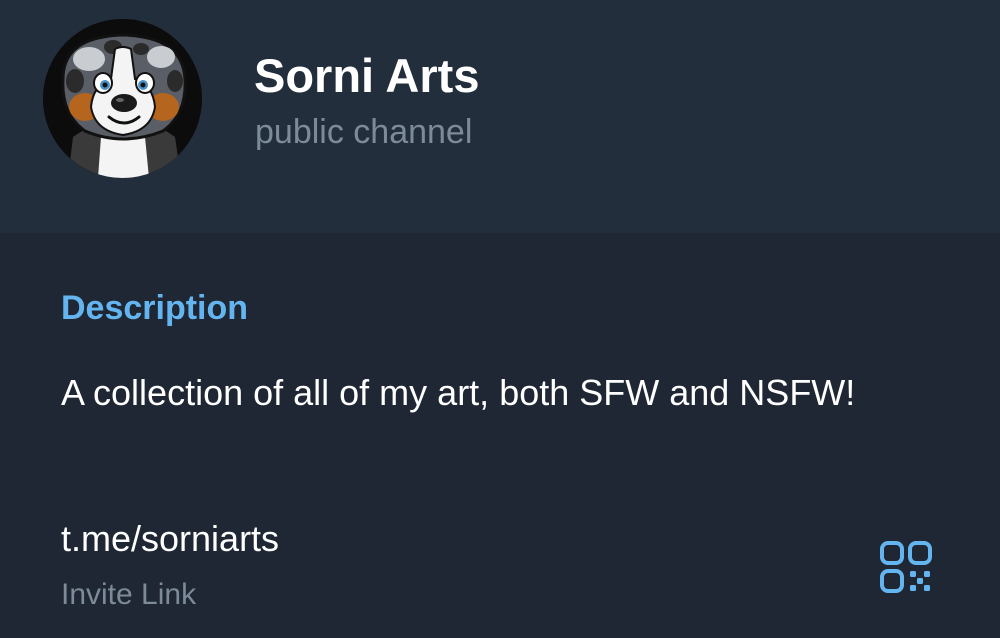  I want to click on invite-link: t.me/sorniarts, so click(170, 539).